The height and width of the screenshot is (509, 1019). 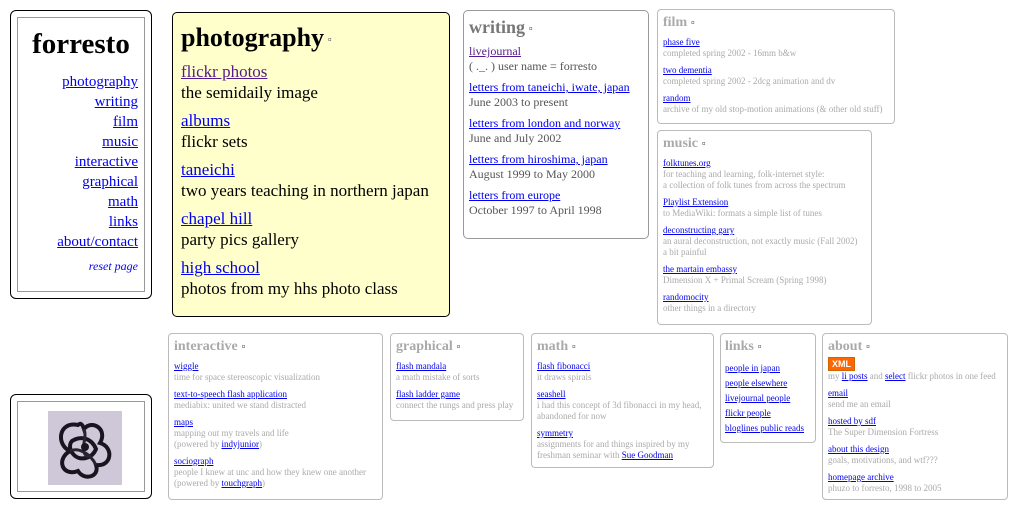 What do you see at coordinates (224, 71) in the screenshot?
I see `flickr-photos-link: flickr photos` at bounding box center [224, 71].